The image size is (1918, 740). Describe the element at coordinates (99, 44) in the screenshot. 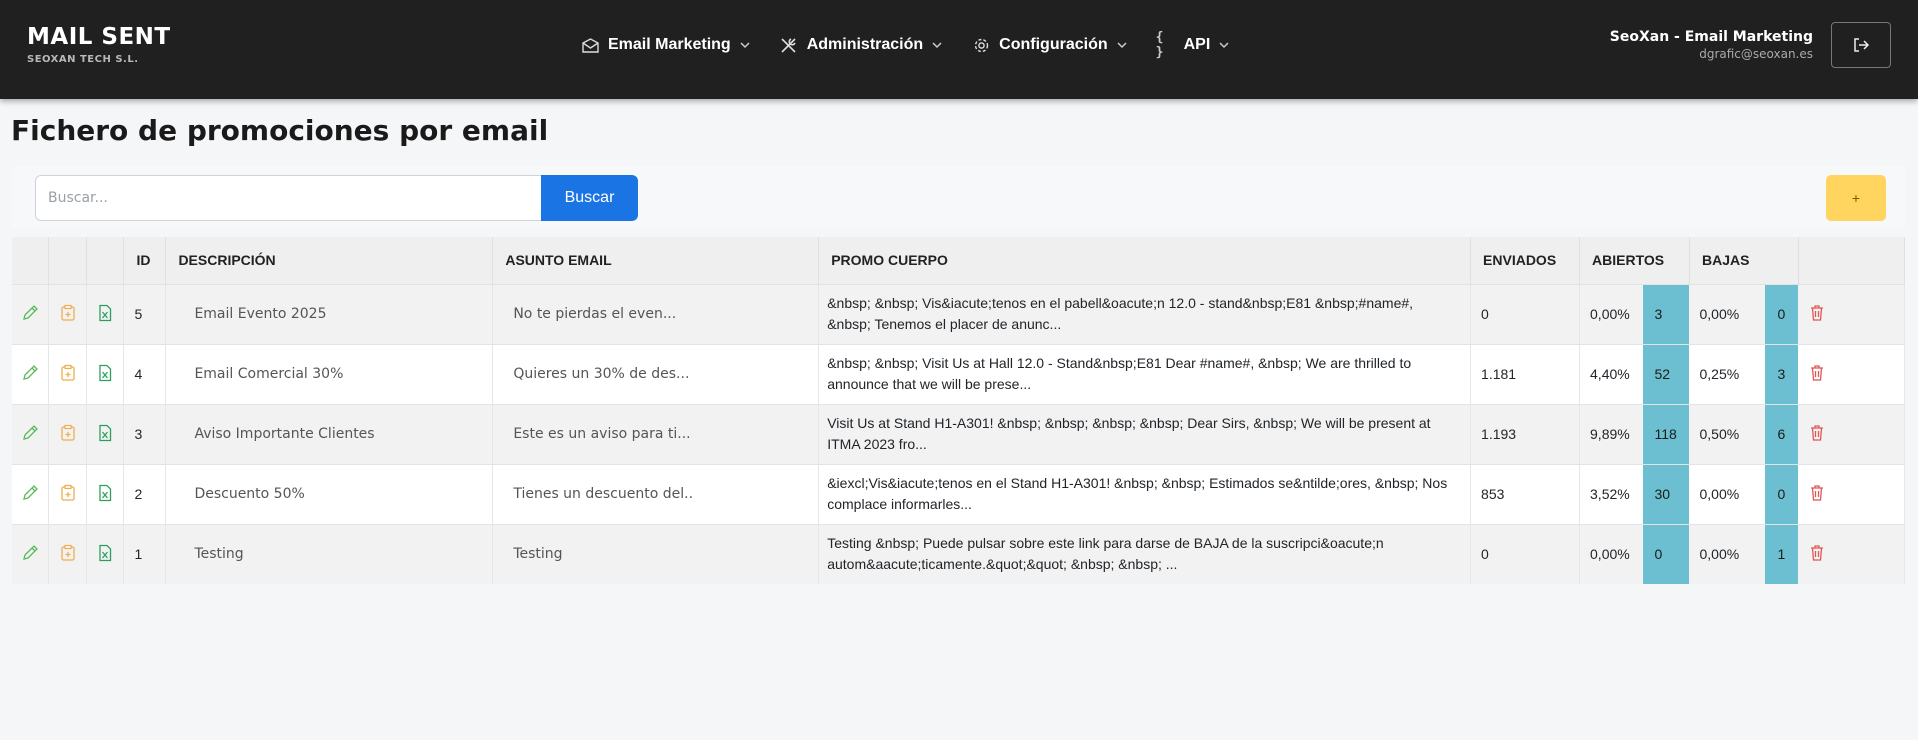

I see `brand: MAIL SENT SEOXAN TECH S.L.` at that location.